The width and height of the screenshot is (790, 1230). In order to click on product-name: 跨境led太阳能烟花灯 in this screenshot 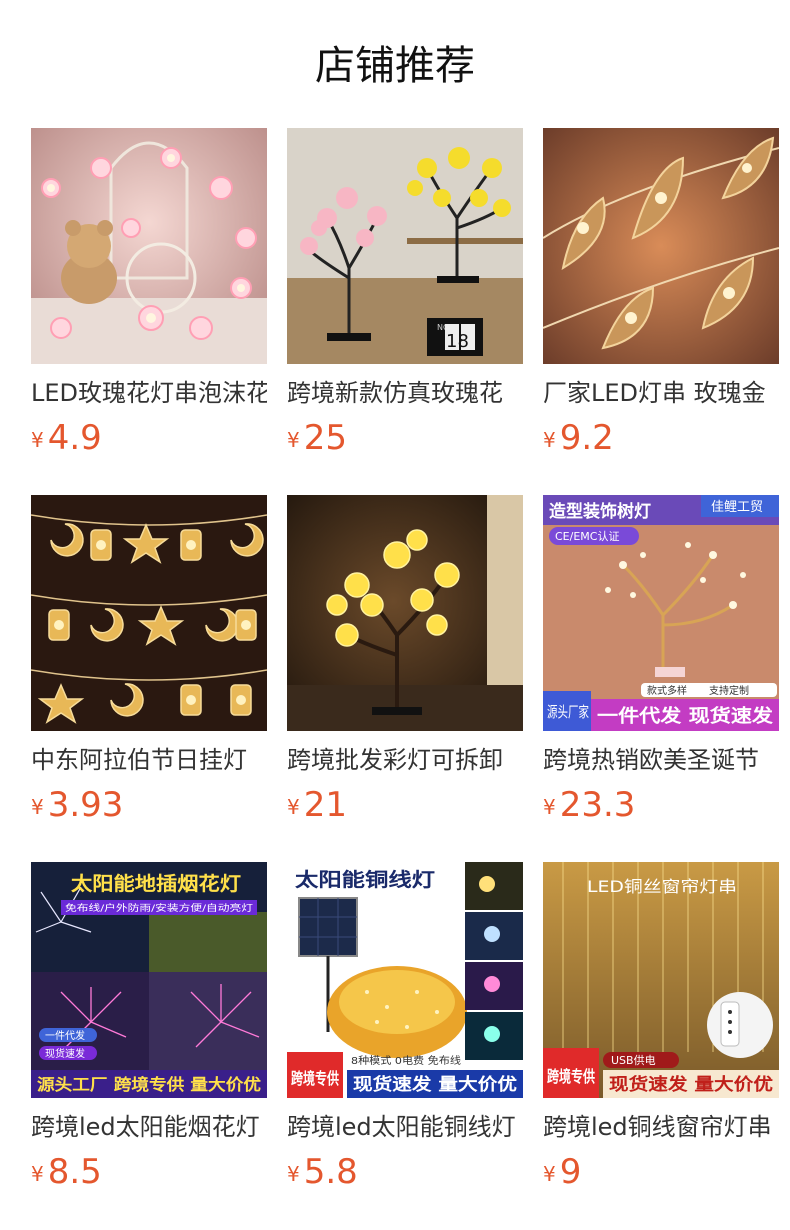, I will do `click(149, 1127)`.